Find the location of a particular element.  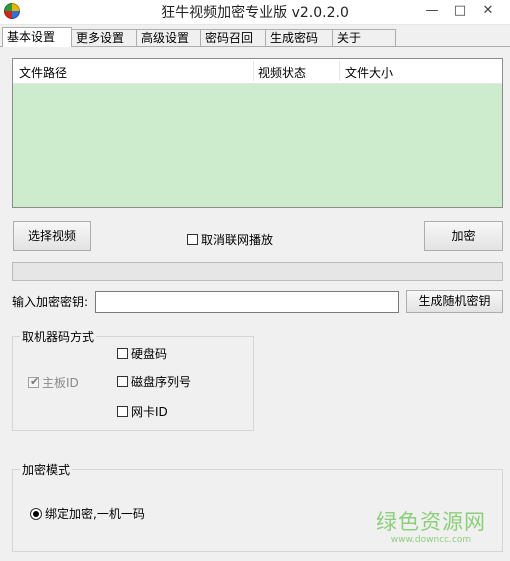

column-file-path: 文件路径 is located at coordinates (43, 72).